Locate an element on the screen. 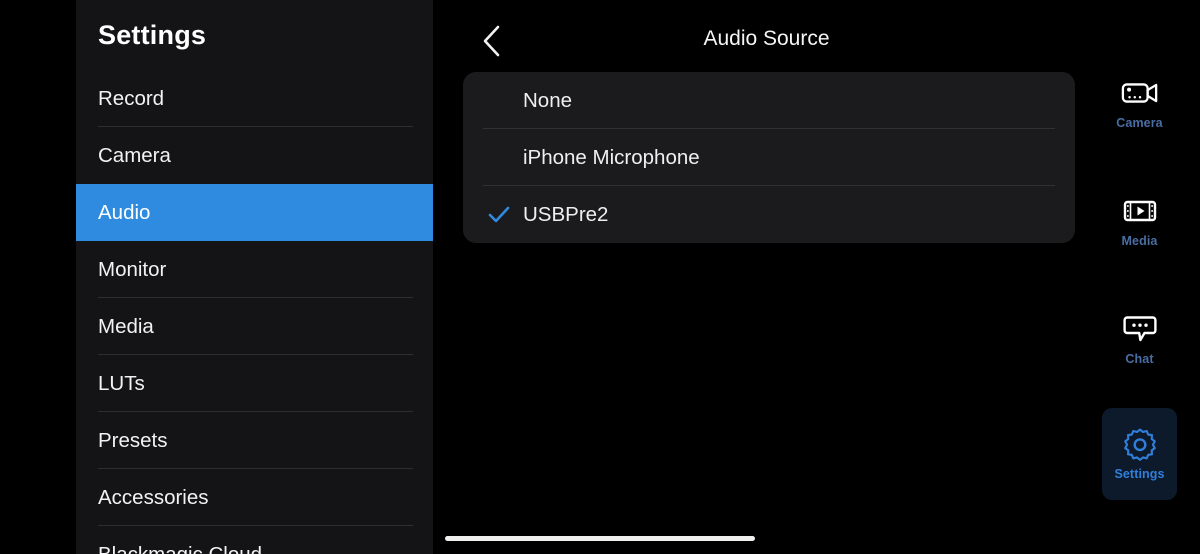  rail-item-settings: Settings is located at coordinates (1139, 454).